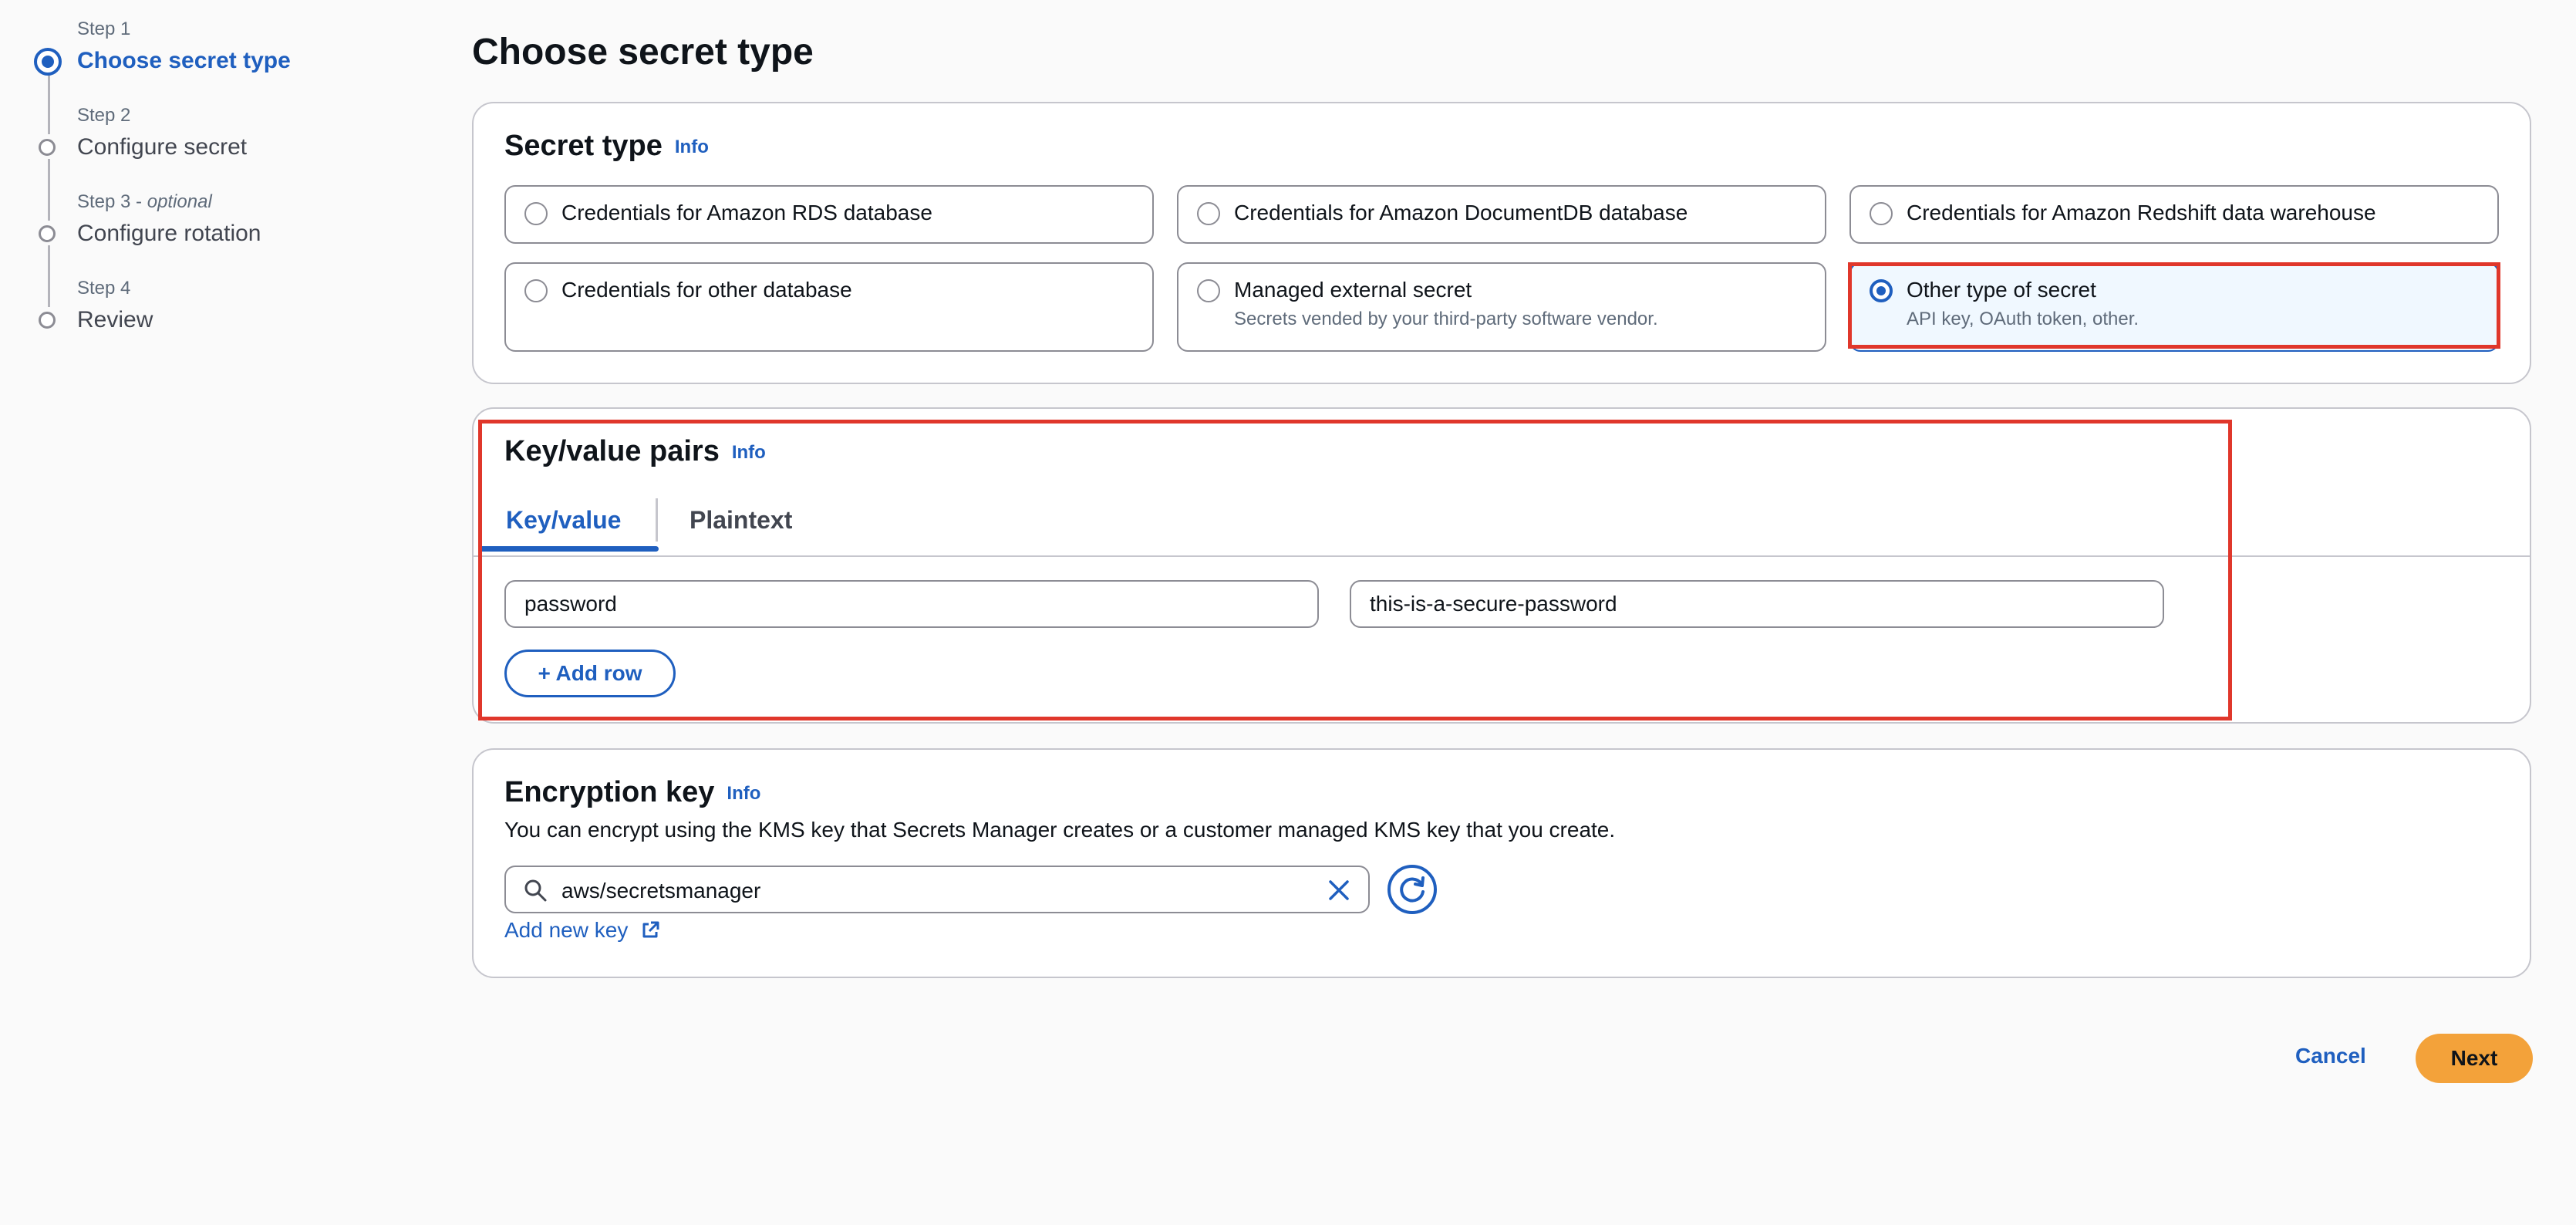 The image size is (2576, 1225). I want to click on option-description: API key, OAuth token, other., so click(2023, 319).